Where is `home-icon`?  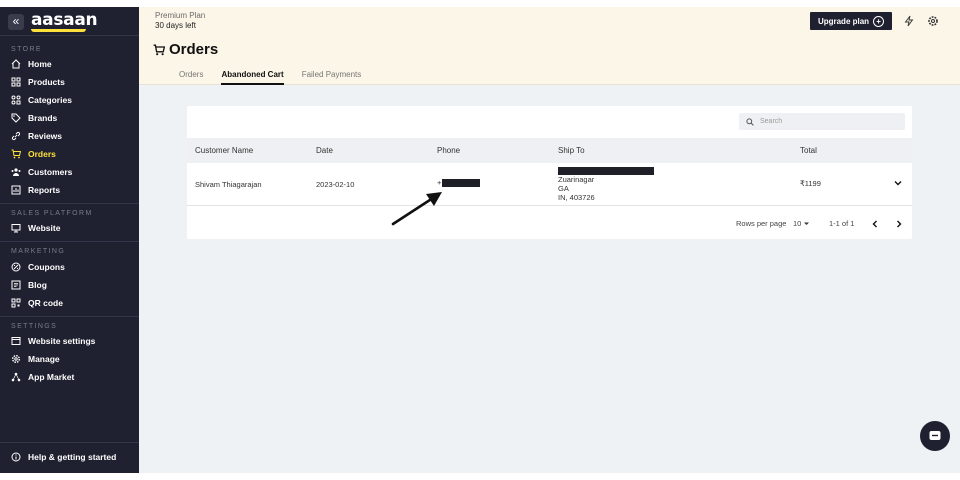 home-icon is located at coordinates (16, 64).